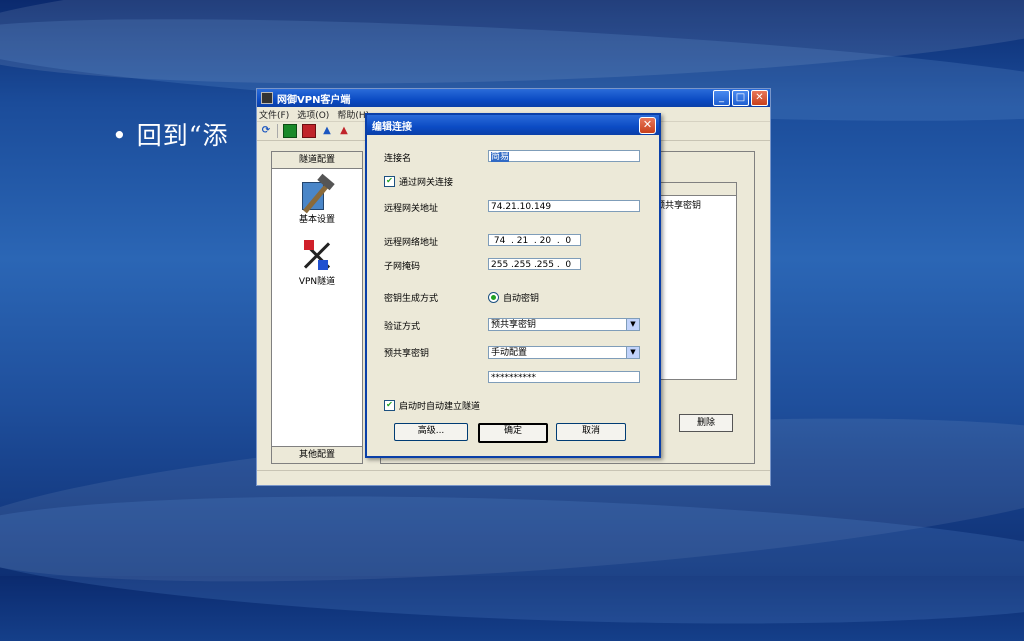 This screenshot has width=1024, height=641. Describe the element at coordinates (266, 131) in the screenshot. I see `refresh-icon: ⟳` at that location.